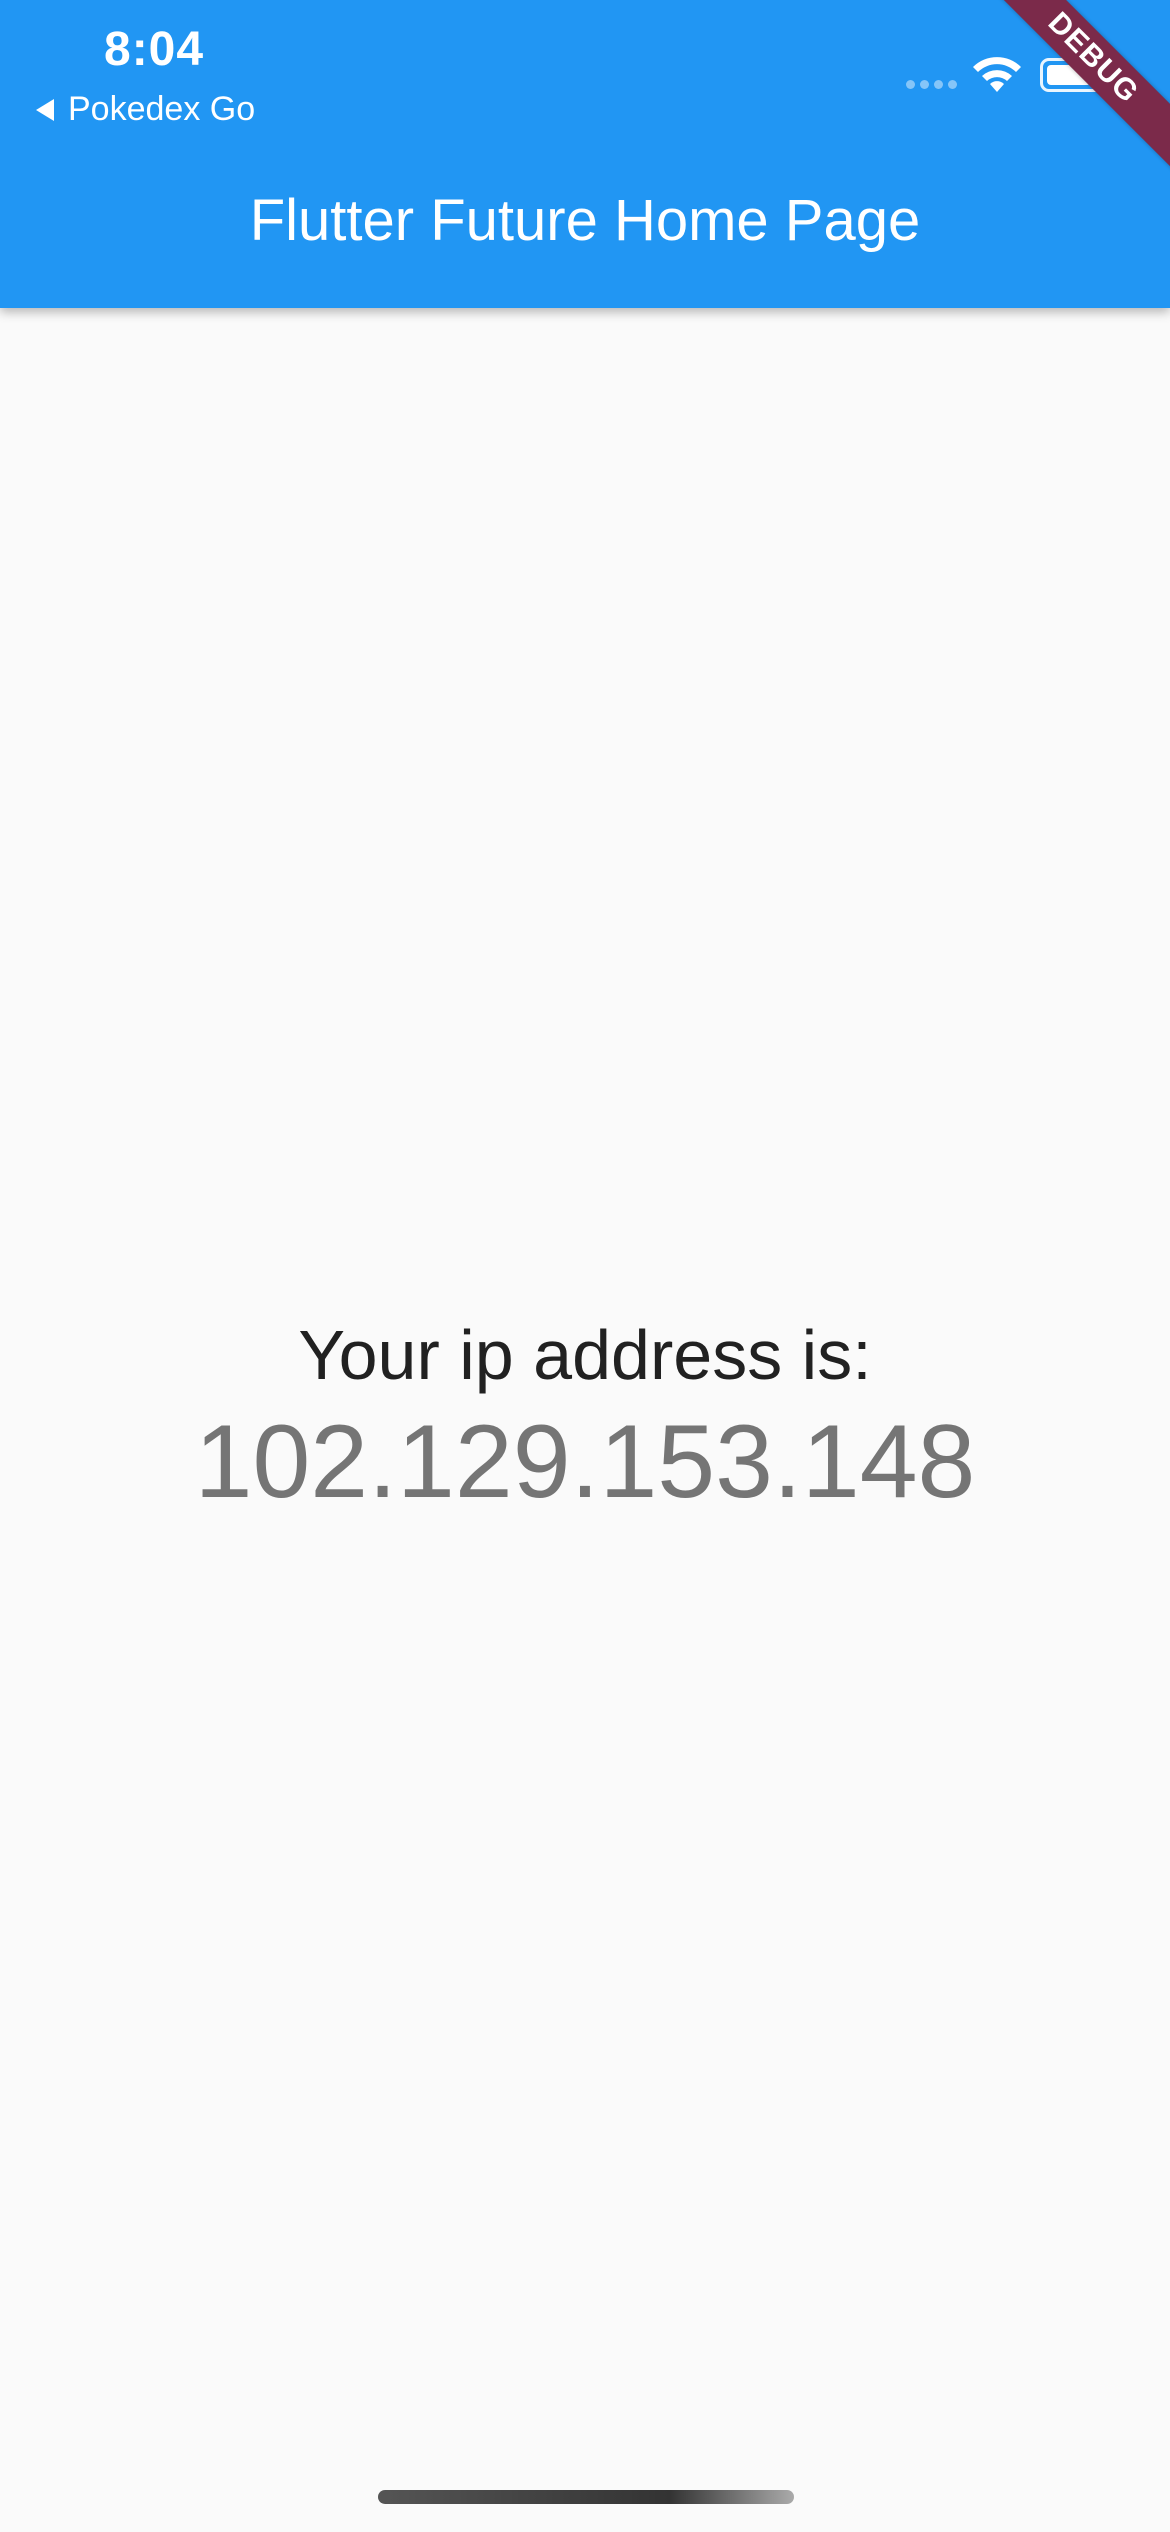 Image resolution: width=1170 pixels, height=2532 pixels. What do you see at coordinates (45, 109) in the screenshot?
I see `back-arrow-icon` at bounding box center [45, 109].